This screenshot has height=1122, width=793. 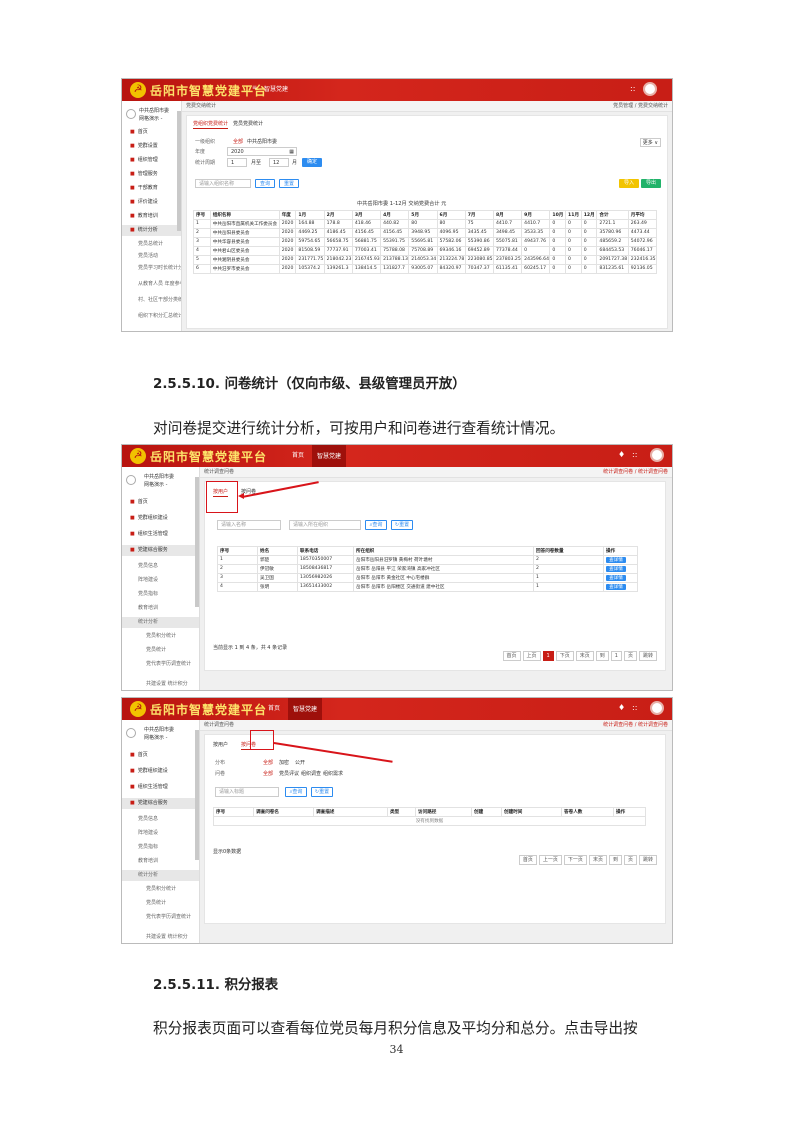 What do you see at coordinates (325, 525) in the screenshot?
I see `org-search-input: 请输入所在组织` at bounding box center [325, 525].